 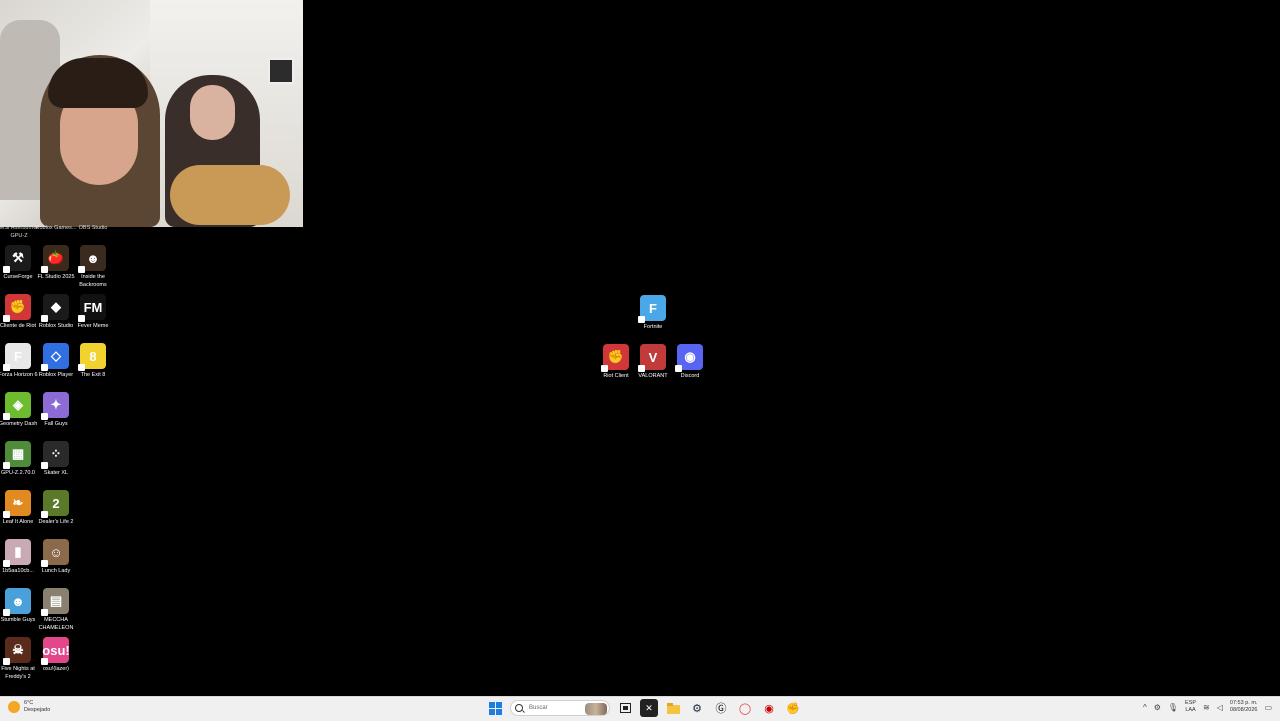 I want to click on fnaf2-icon: ☠, so click(x=17, y=651).